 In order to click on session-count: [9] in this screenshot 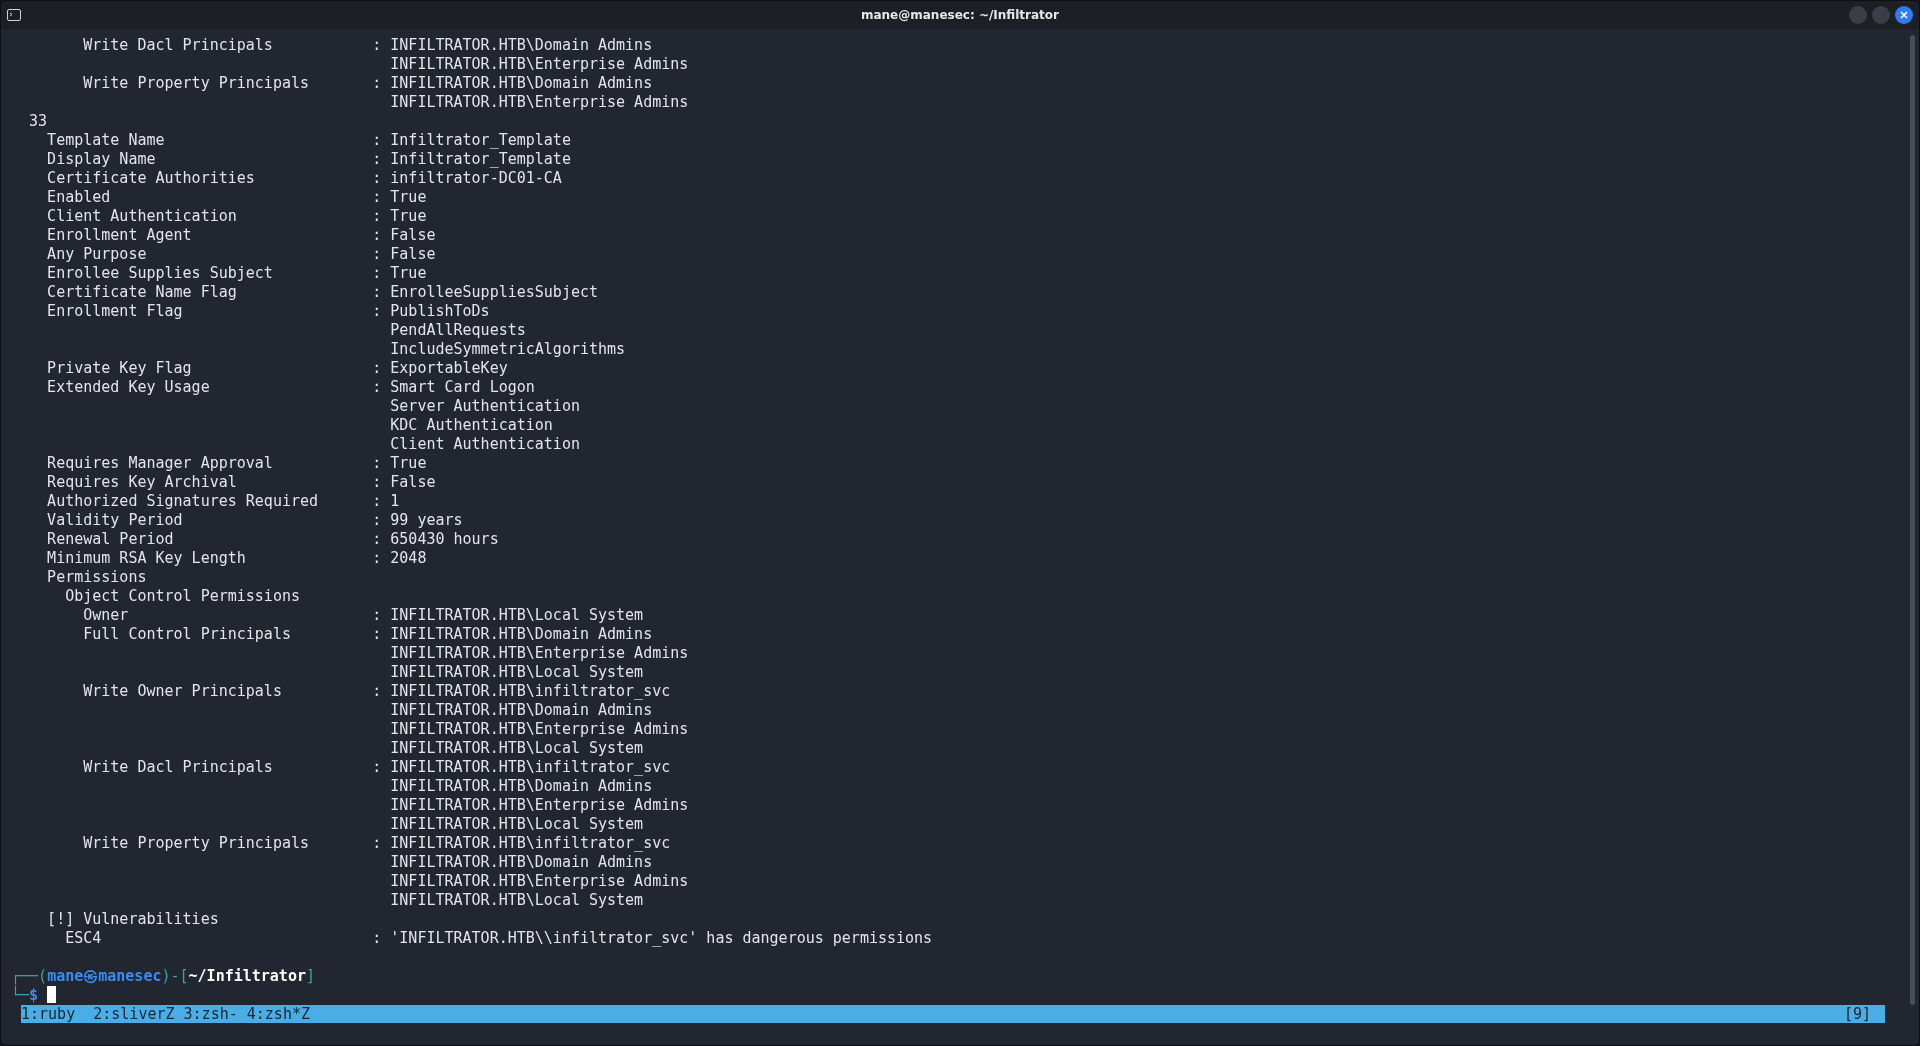, I will do `click(1857, 1014)`.